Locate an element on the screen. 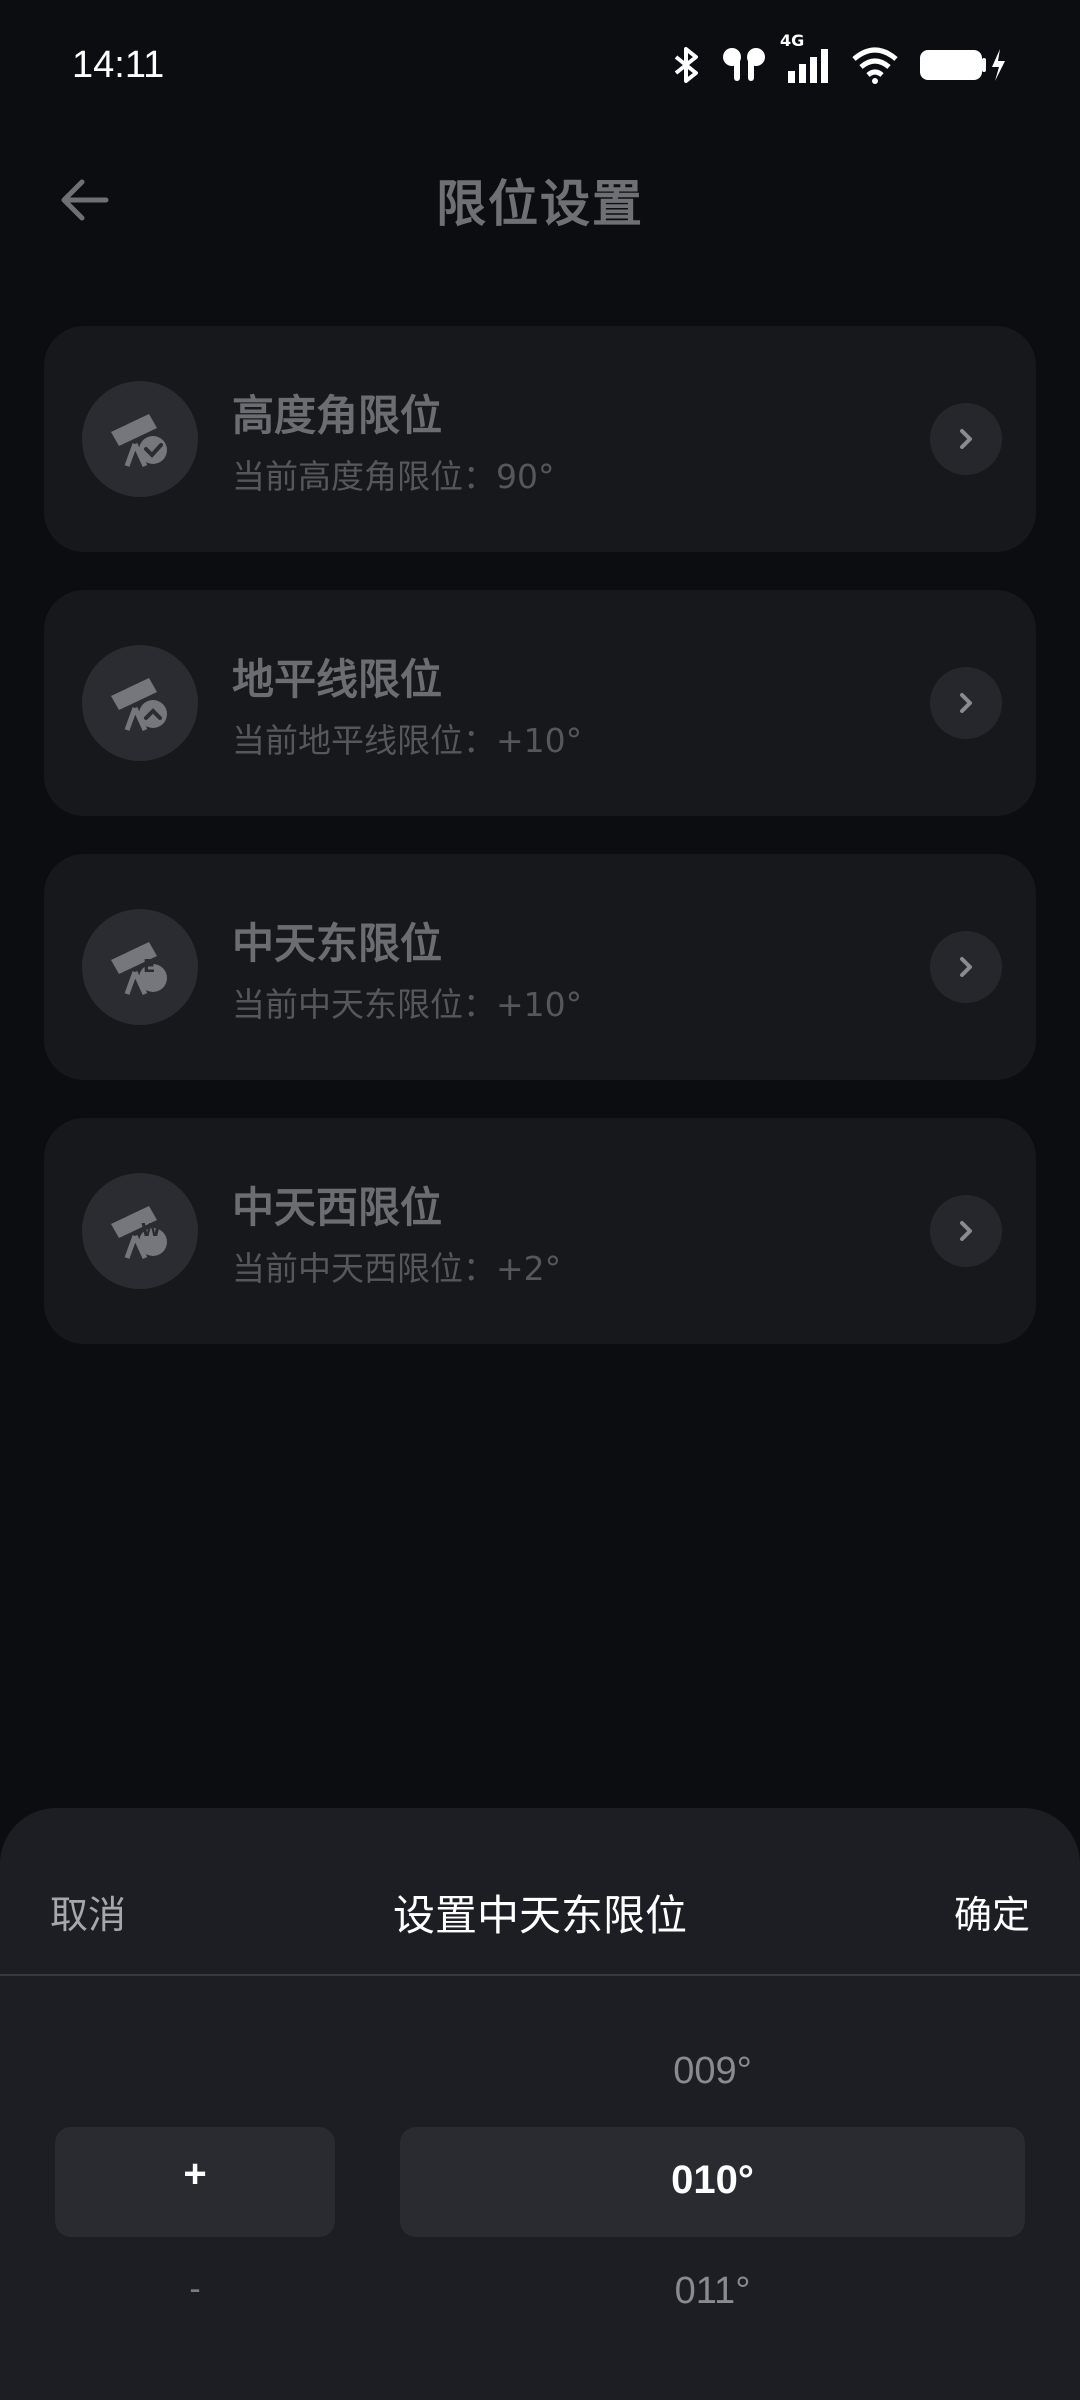 The height and width of the screenshot is (2400, 1080). status-icons: 4G is located at coordinates (840, 58).